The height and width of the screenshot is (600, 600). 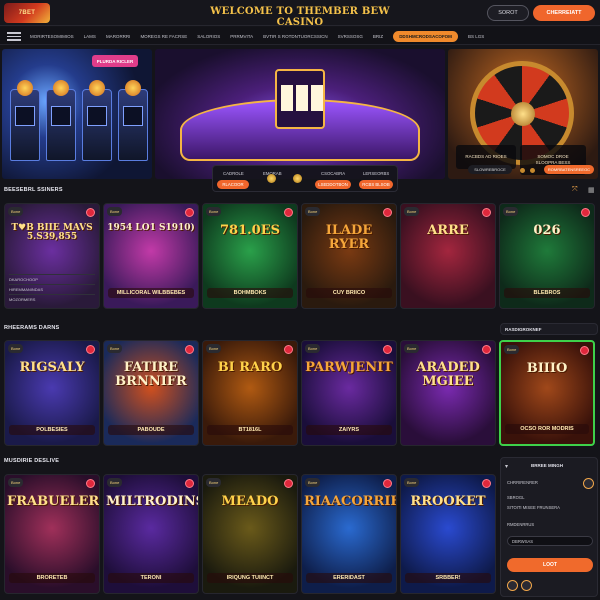 What do you see at coordinates (61, 120) in the screenshot?
I see `slot-machine-icon` at bounding box center [61, 120].